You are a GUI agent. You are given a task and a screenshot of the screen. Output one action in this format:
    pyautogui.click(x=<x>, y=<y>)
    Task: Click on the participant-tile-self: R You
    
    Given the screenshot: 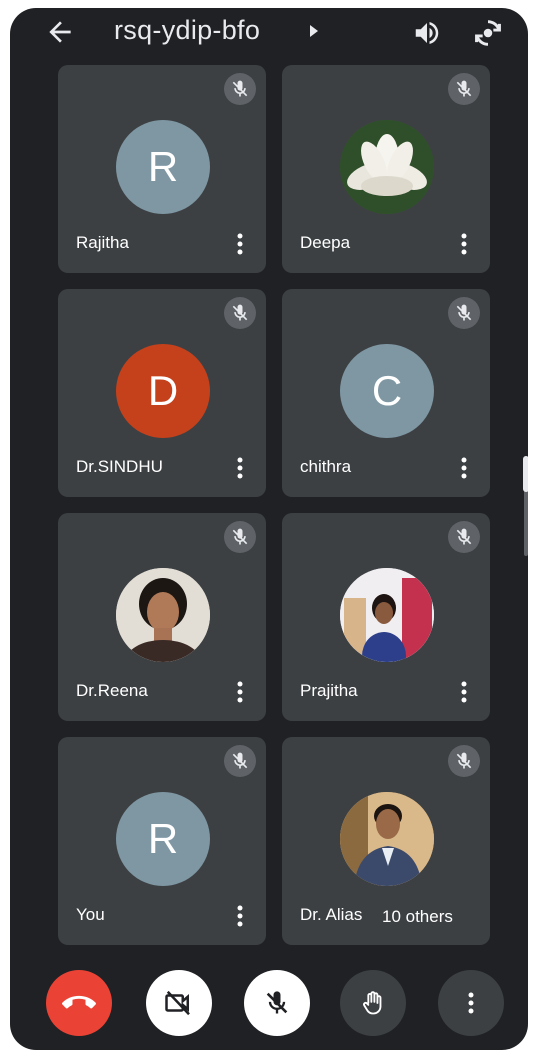 What is the action you would take?
    pyautogui.click(x=162, y=841)
    